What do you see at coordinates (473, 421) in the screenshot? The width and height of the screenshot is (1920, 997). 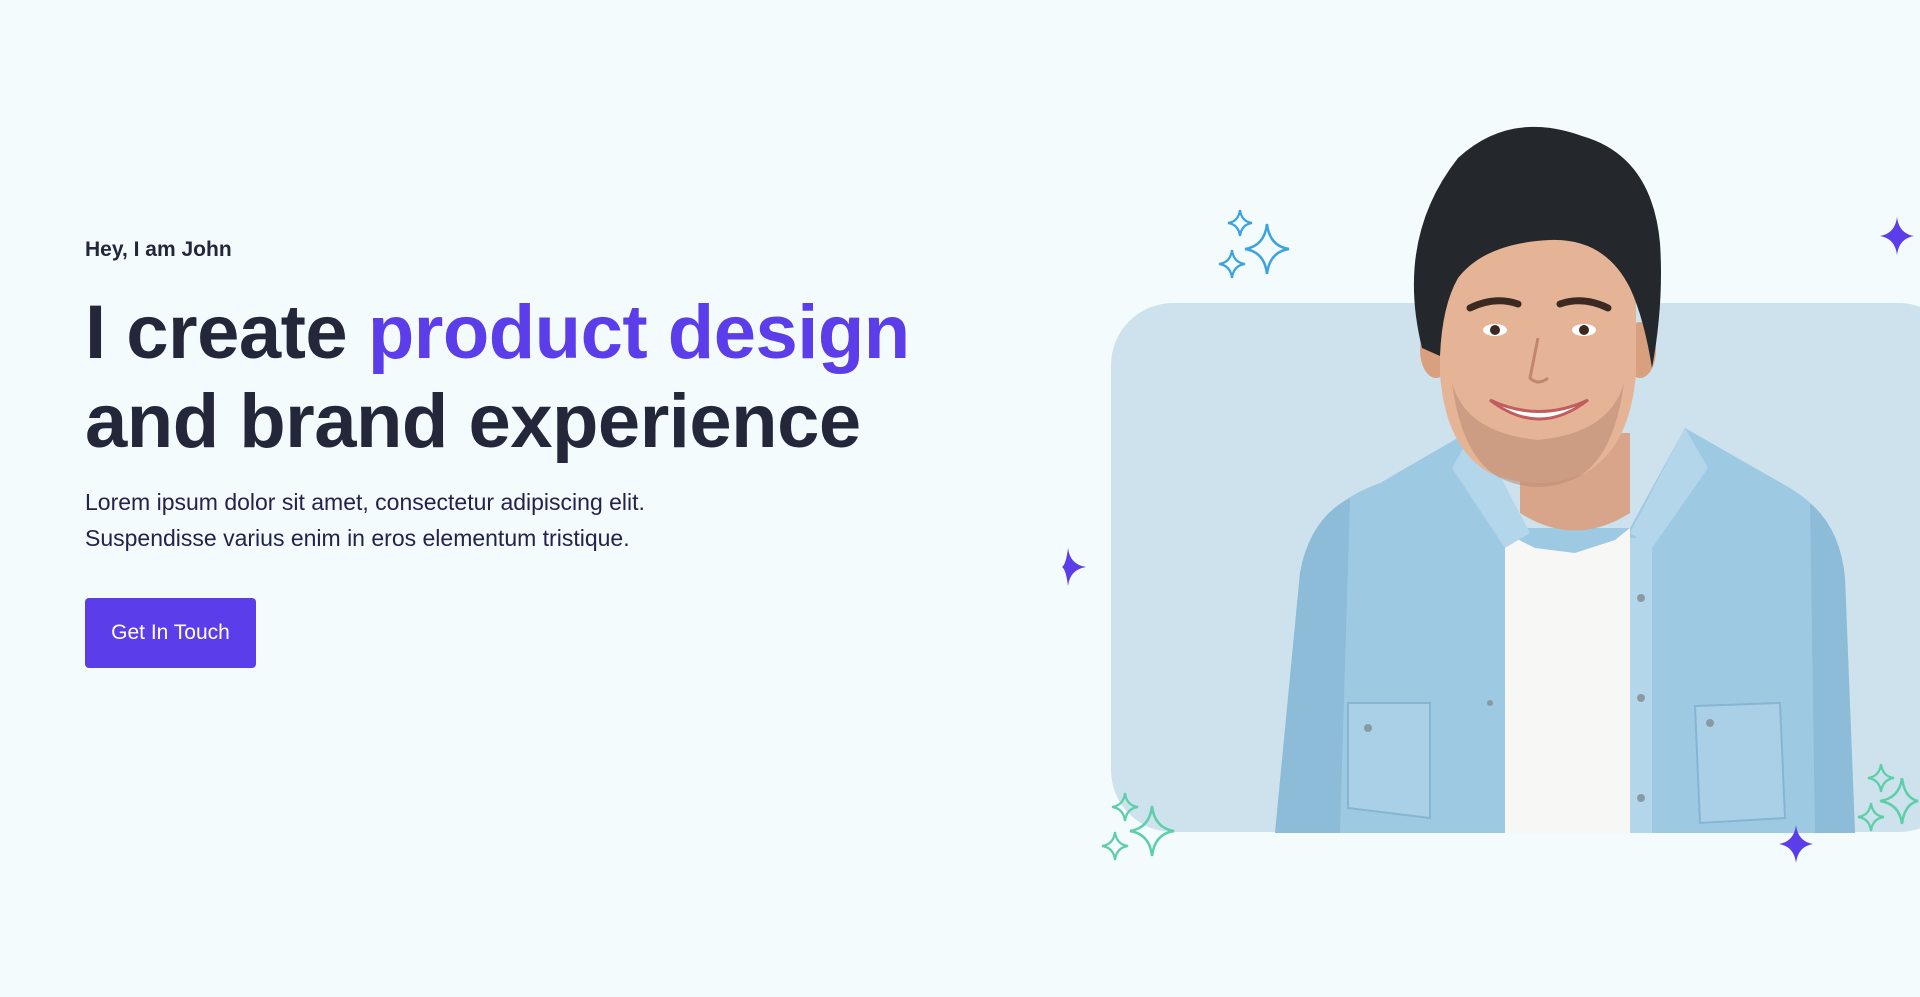 I see `headline-end: and brand experience` at bounding box center [473, 421].